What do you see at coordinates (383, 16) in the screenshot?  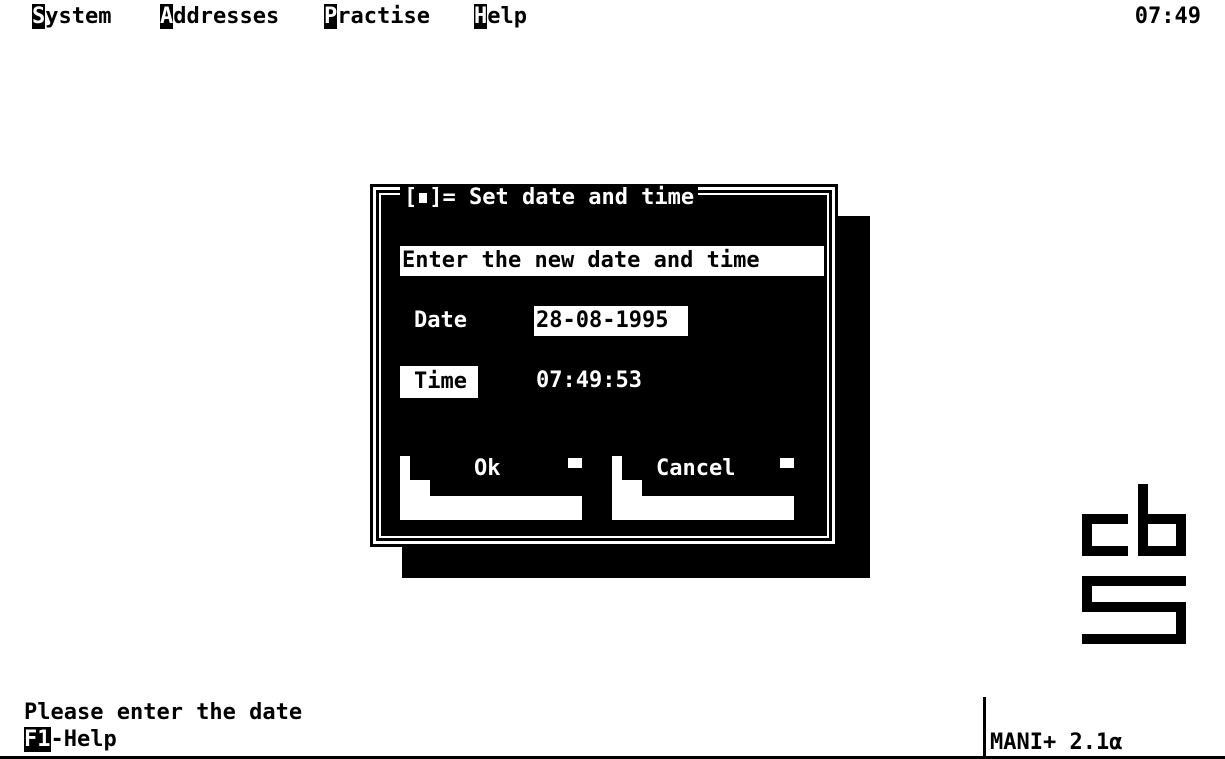 I see `menu-label: ractise` at bounding box center [383, 16].